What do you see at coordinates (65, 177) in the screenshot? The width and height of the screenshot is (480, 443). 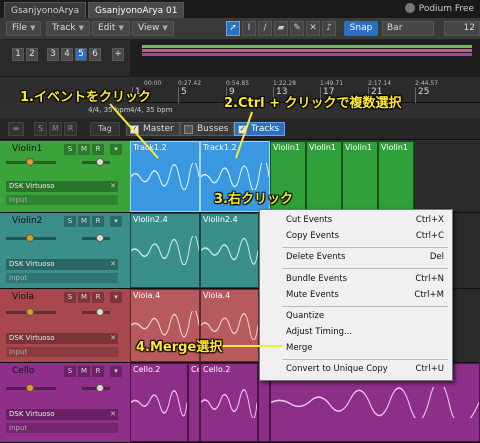 I see `track-header: Violin1 S M R ▾ DSK Virtuoso ✕ Input` at bounding box center [65, 177].